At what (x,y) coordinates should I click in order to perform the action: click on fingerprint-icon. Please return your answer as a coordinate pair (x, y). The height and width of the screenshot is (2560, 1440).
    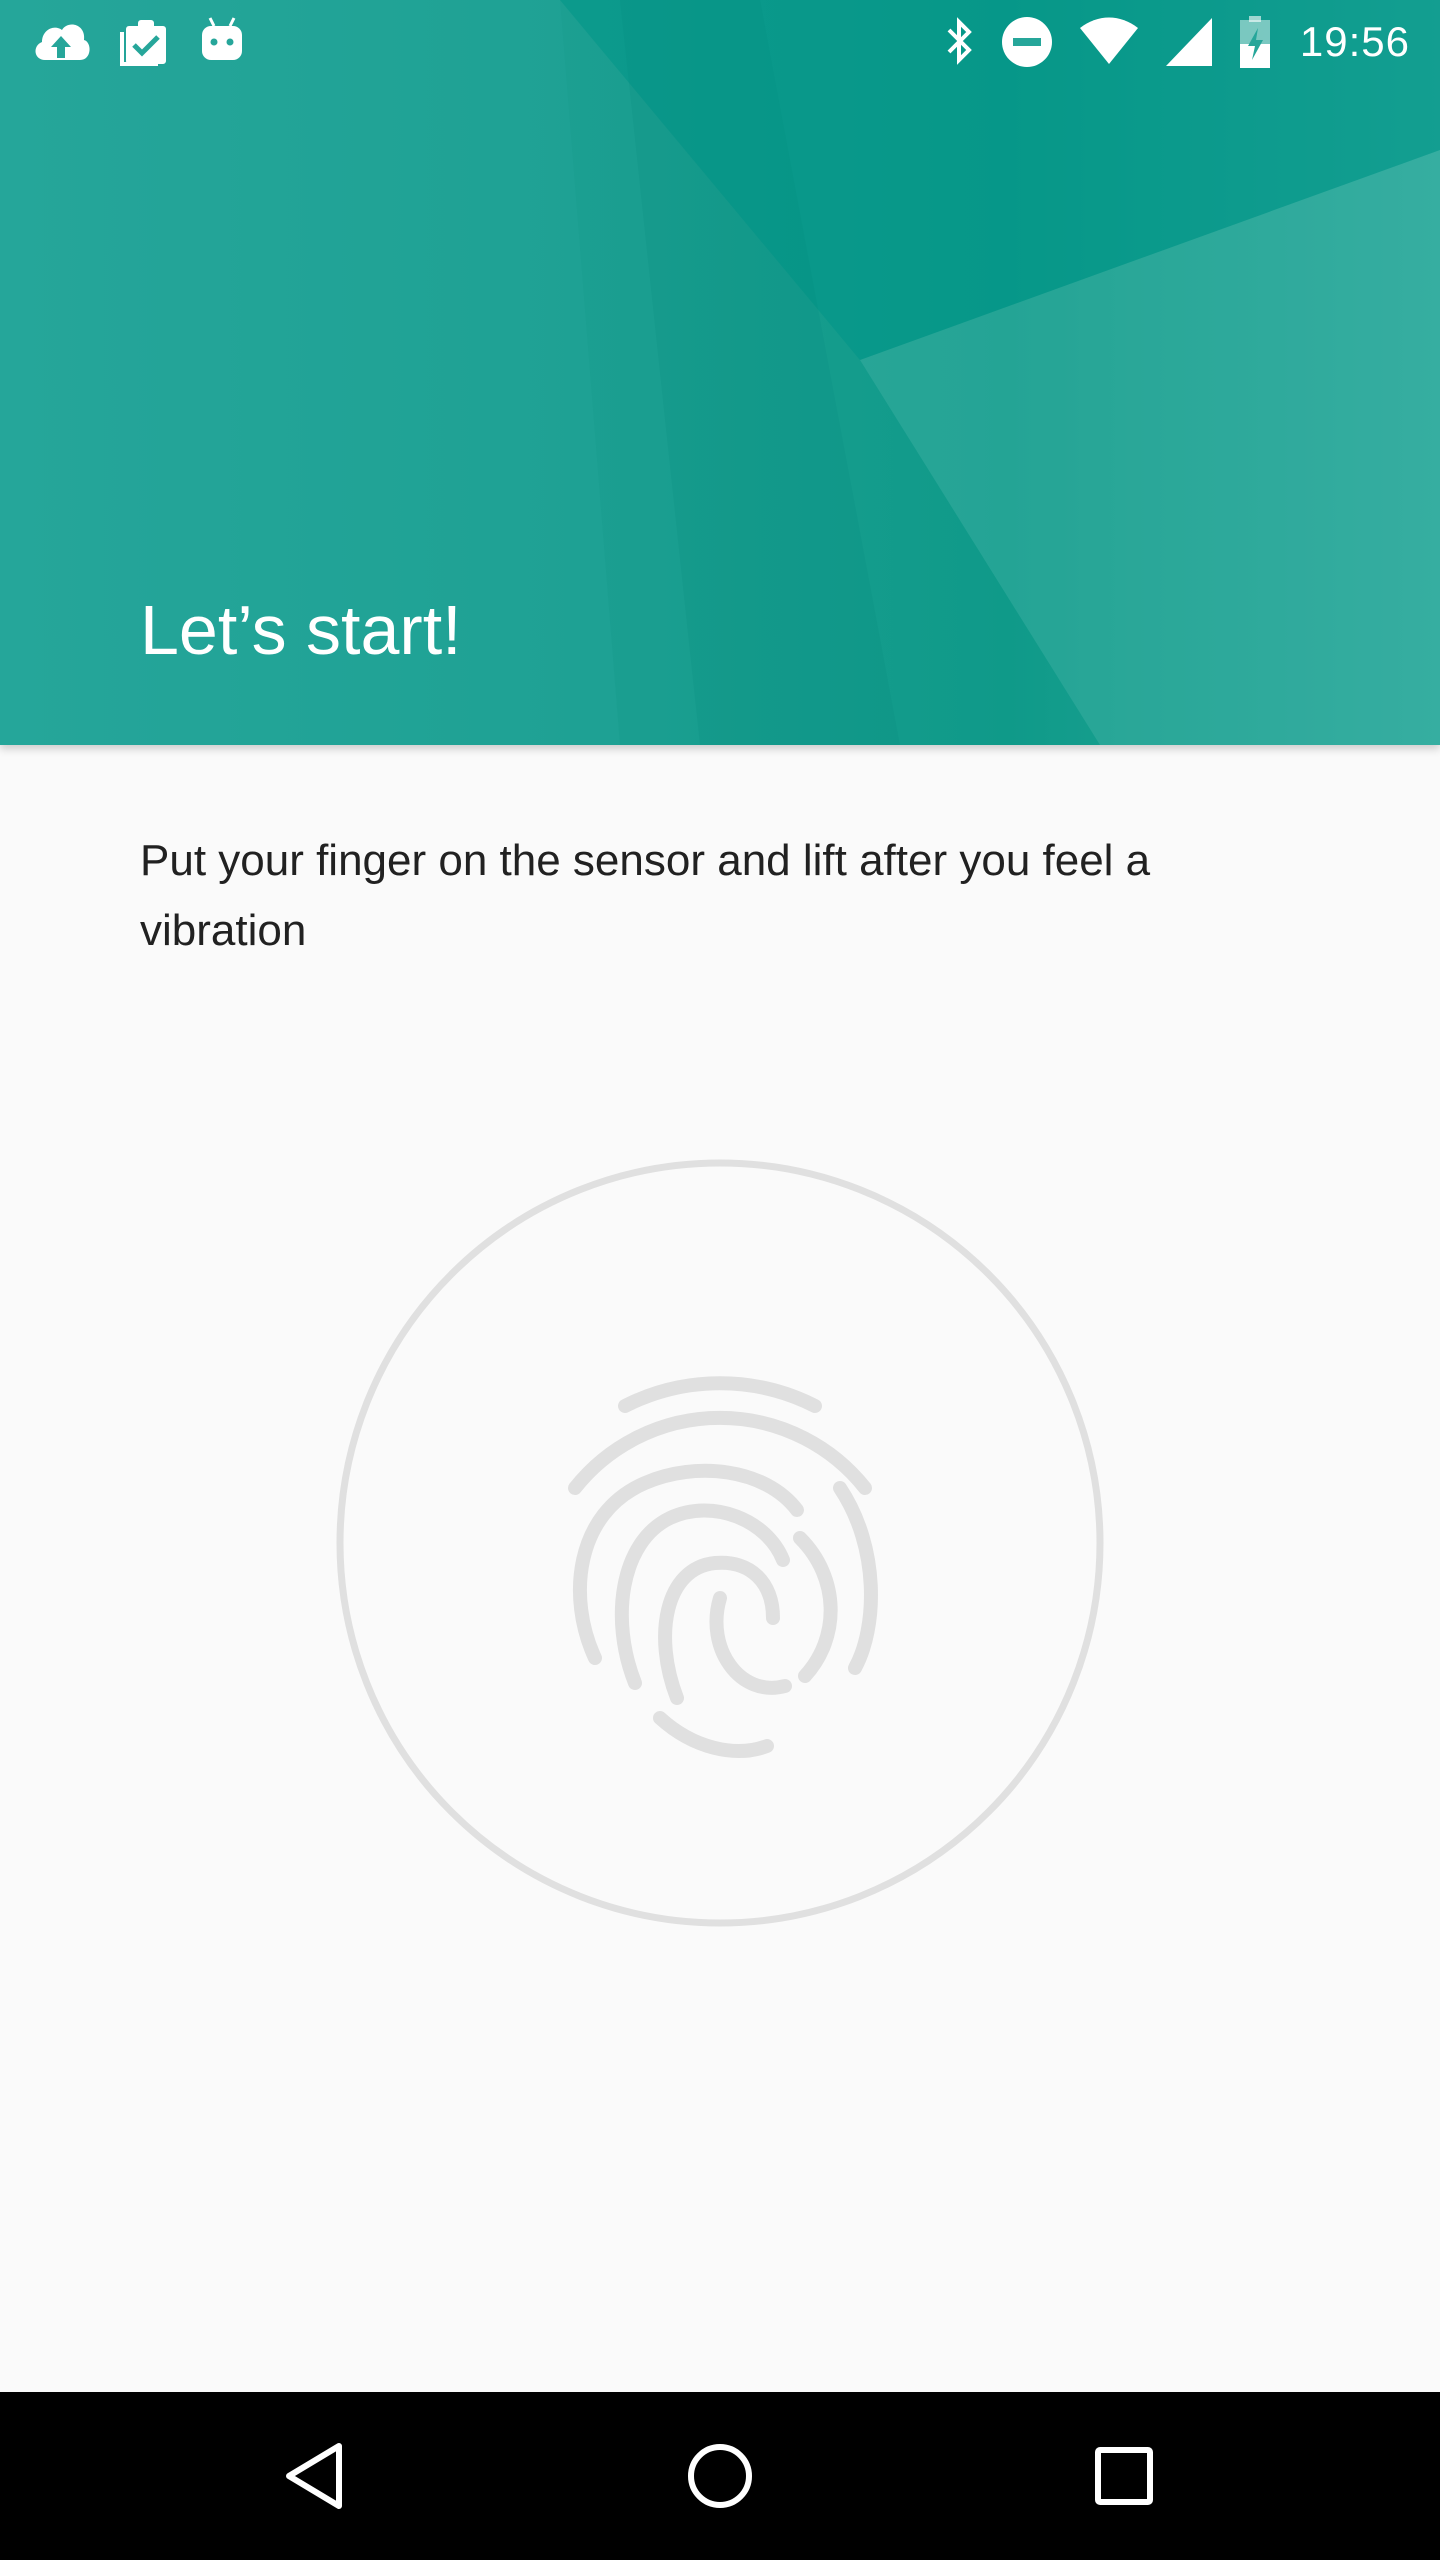
    Looking at the image, I should click on (723, 1567).